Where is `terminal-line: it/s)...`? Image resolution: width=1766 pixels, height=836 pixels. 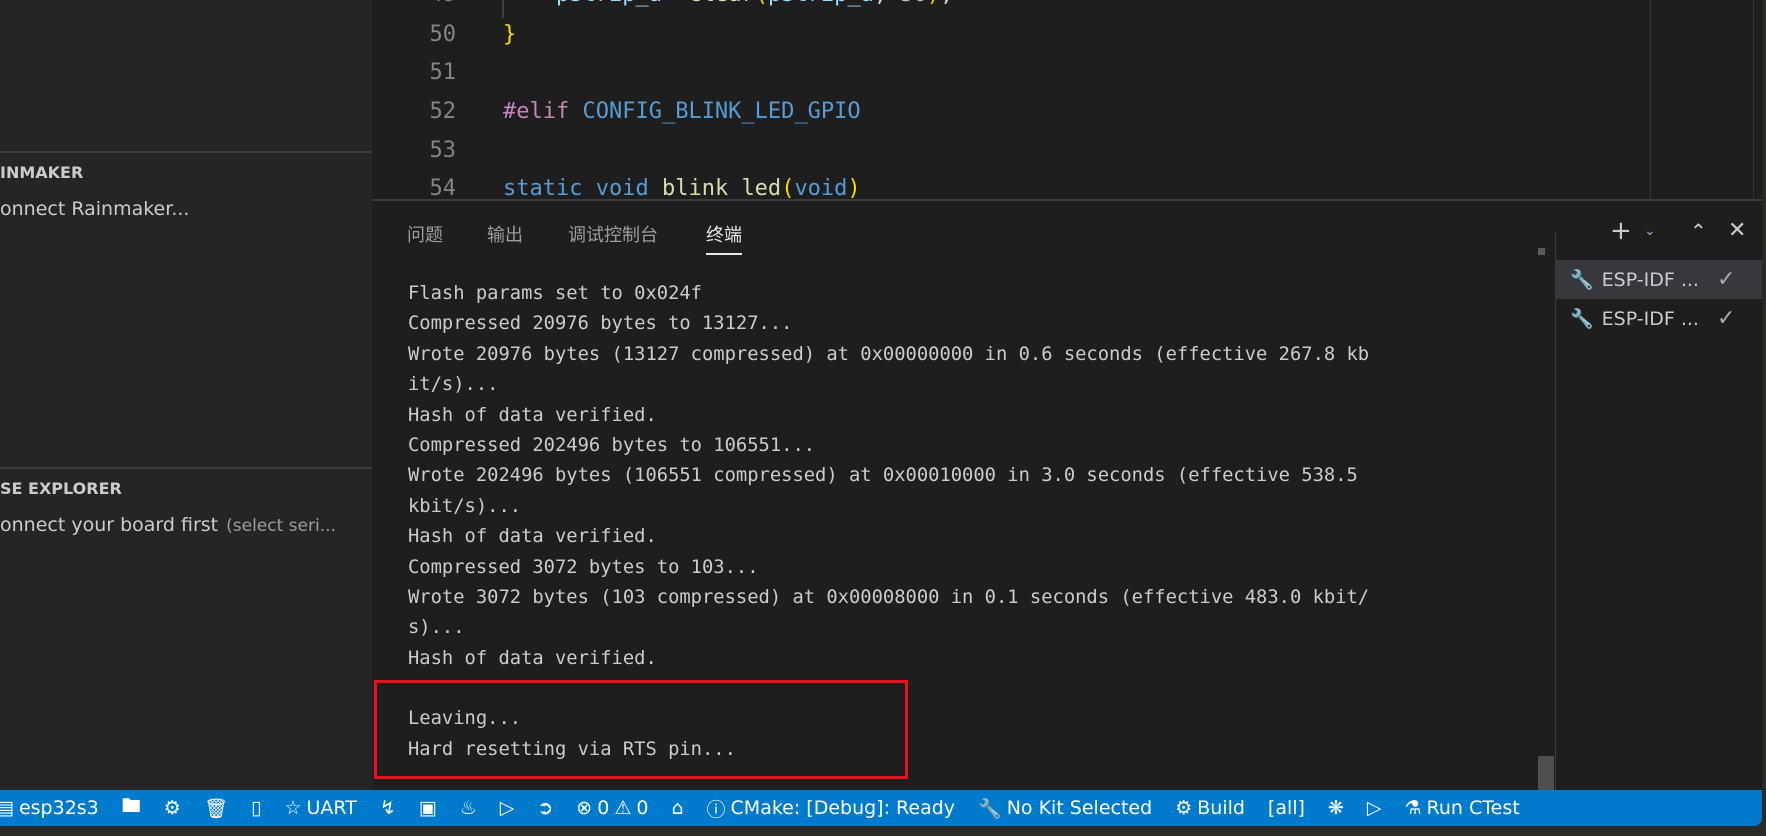
terminal-line: it/s)... is located at coordinates (453, 385).